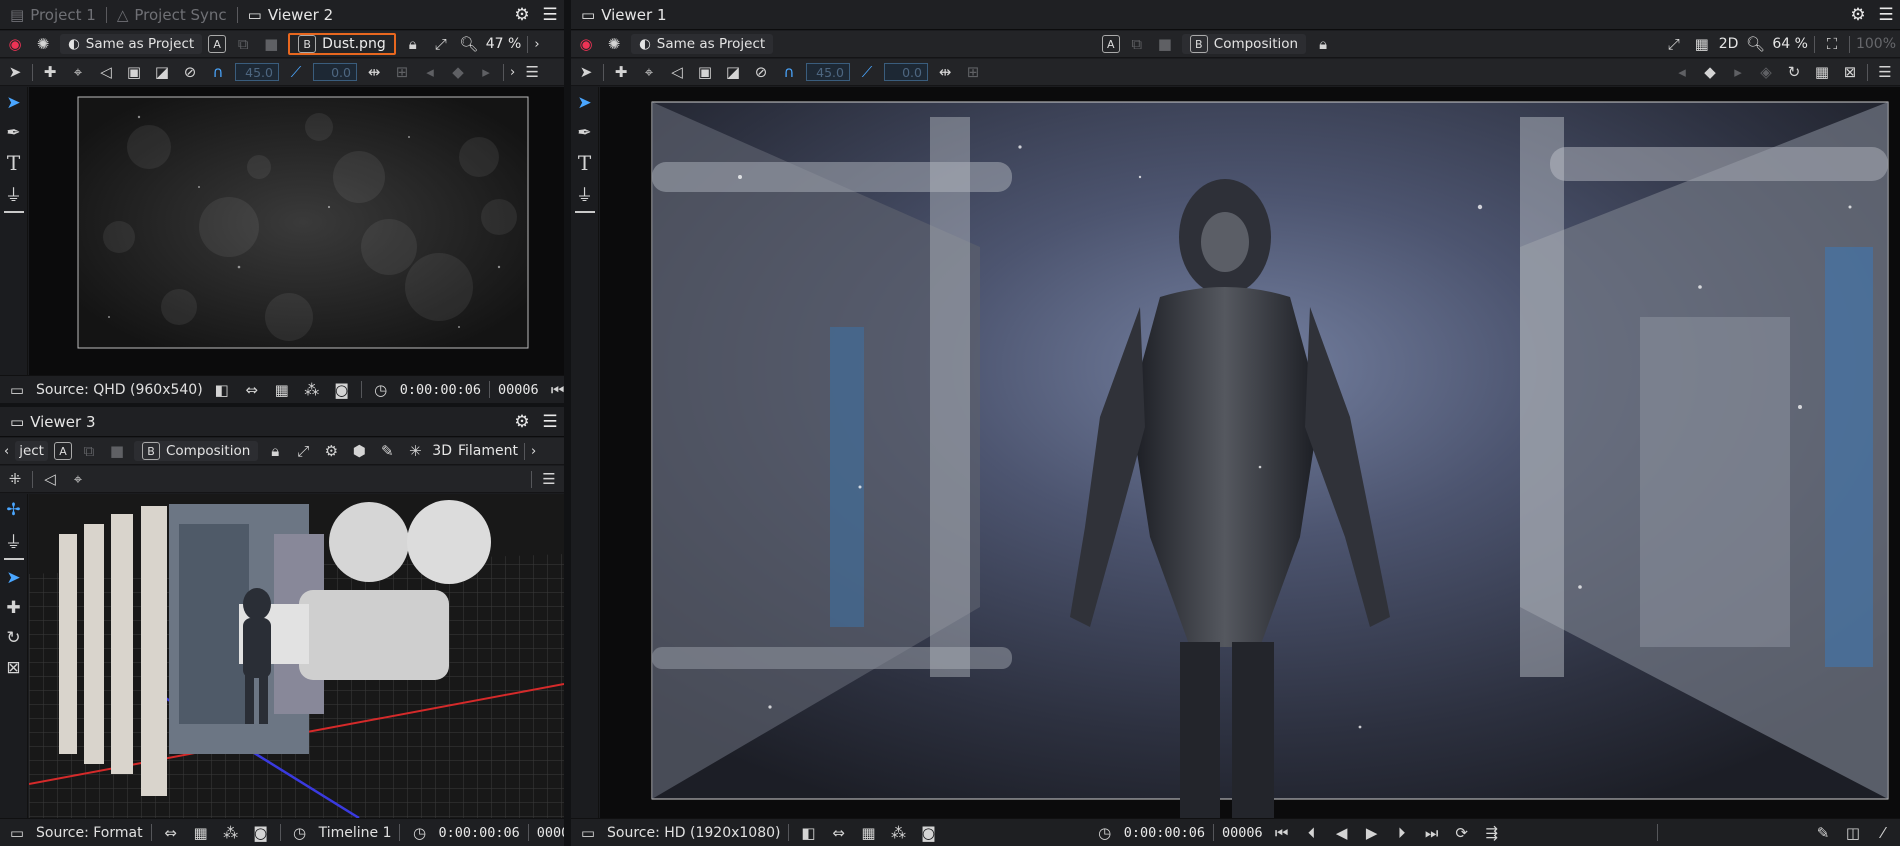 Image resolution: width=1900 pixels, height=846 pixels. I want to click on play-reverse-icon: ◀, so click(1342, 833).